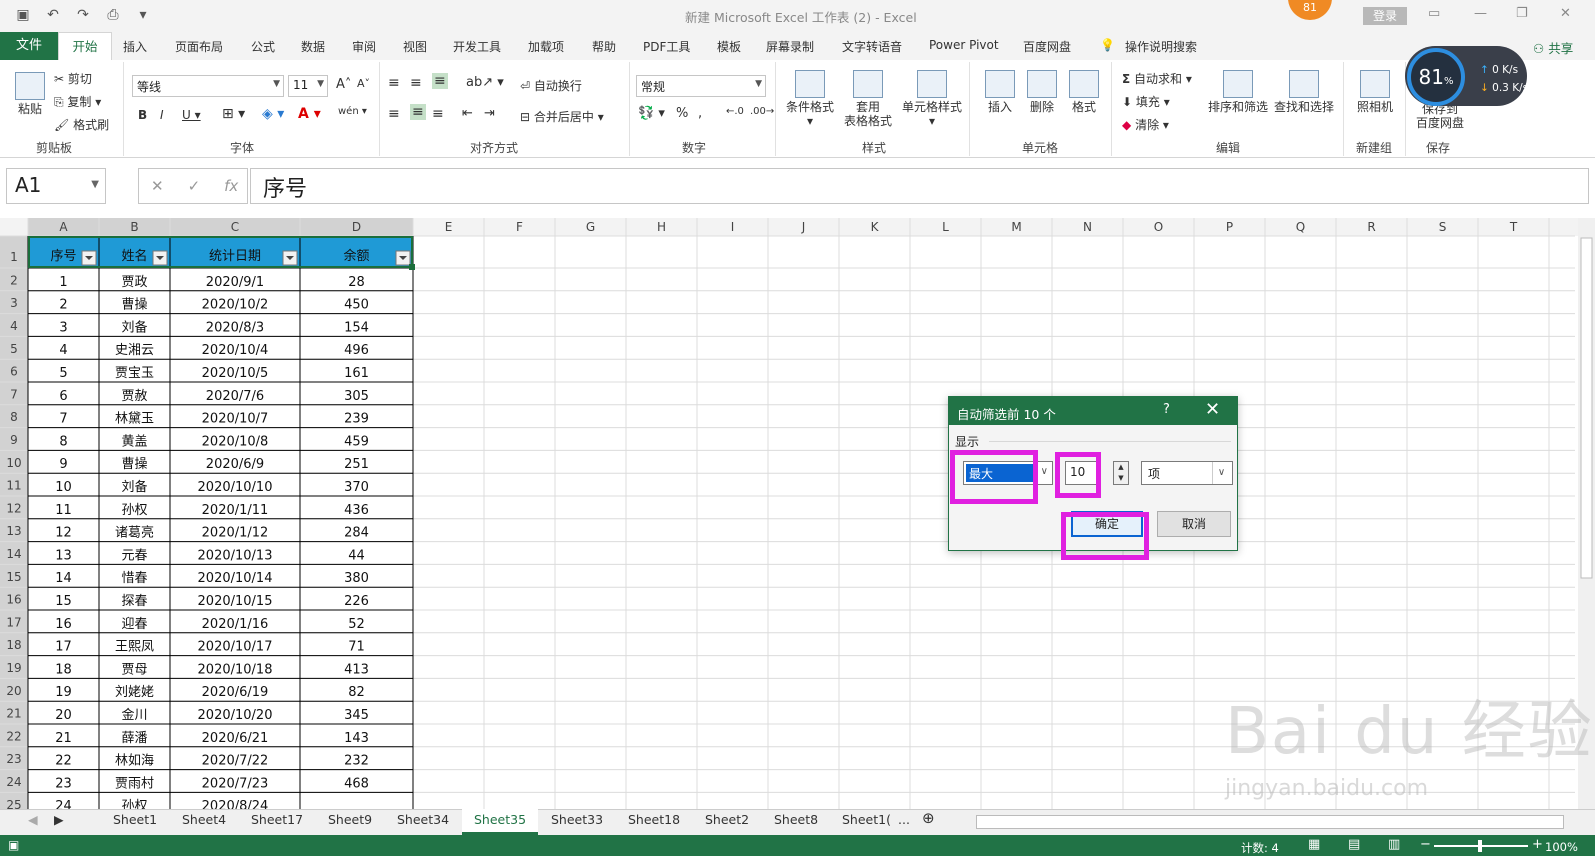 This screenshot has width=1595, height=856. Describe the element at coordinates (1304, 92) in the screenshot. I see `find-select-button: 查找和选择` at that location.